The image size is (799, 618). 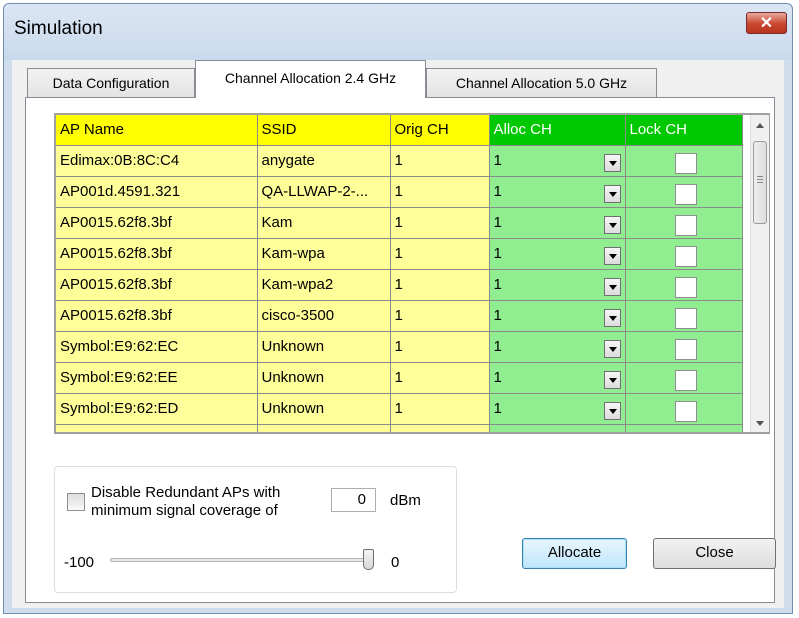 What do you see at coordinates (76, 502) in the screenshot?
I see `disable-redundant-checkbox` at bounding box center [76, 502].